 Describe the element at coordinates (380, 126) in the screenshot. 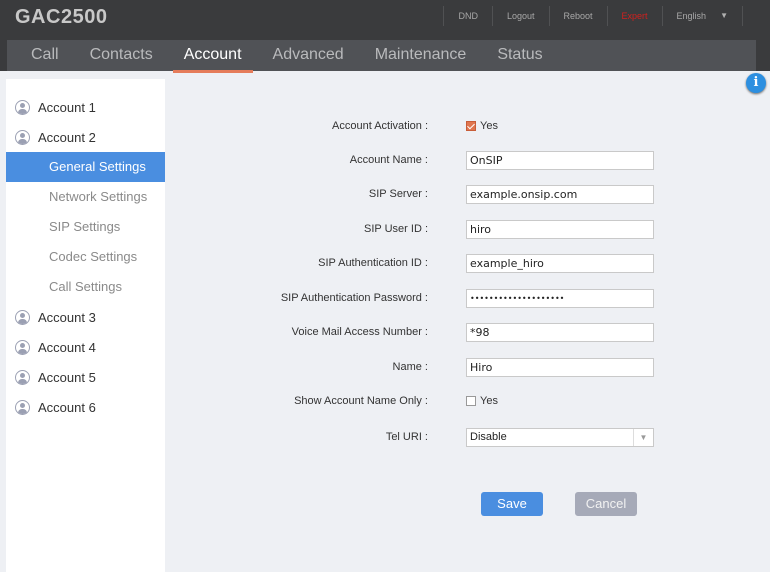

I see `account-activation-label: Account Activation :` at that location.